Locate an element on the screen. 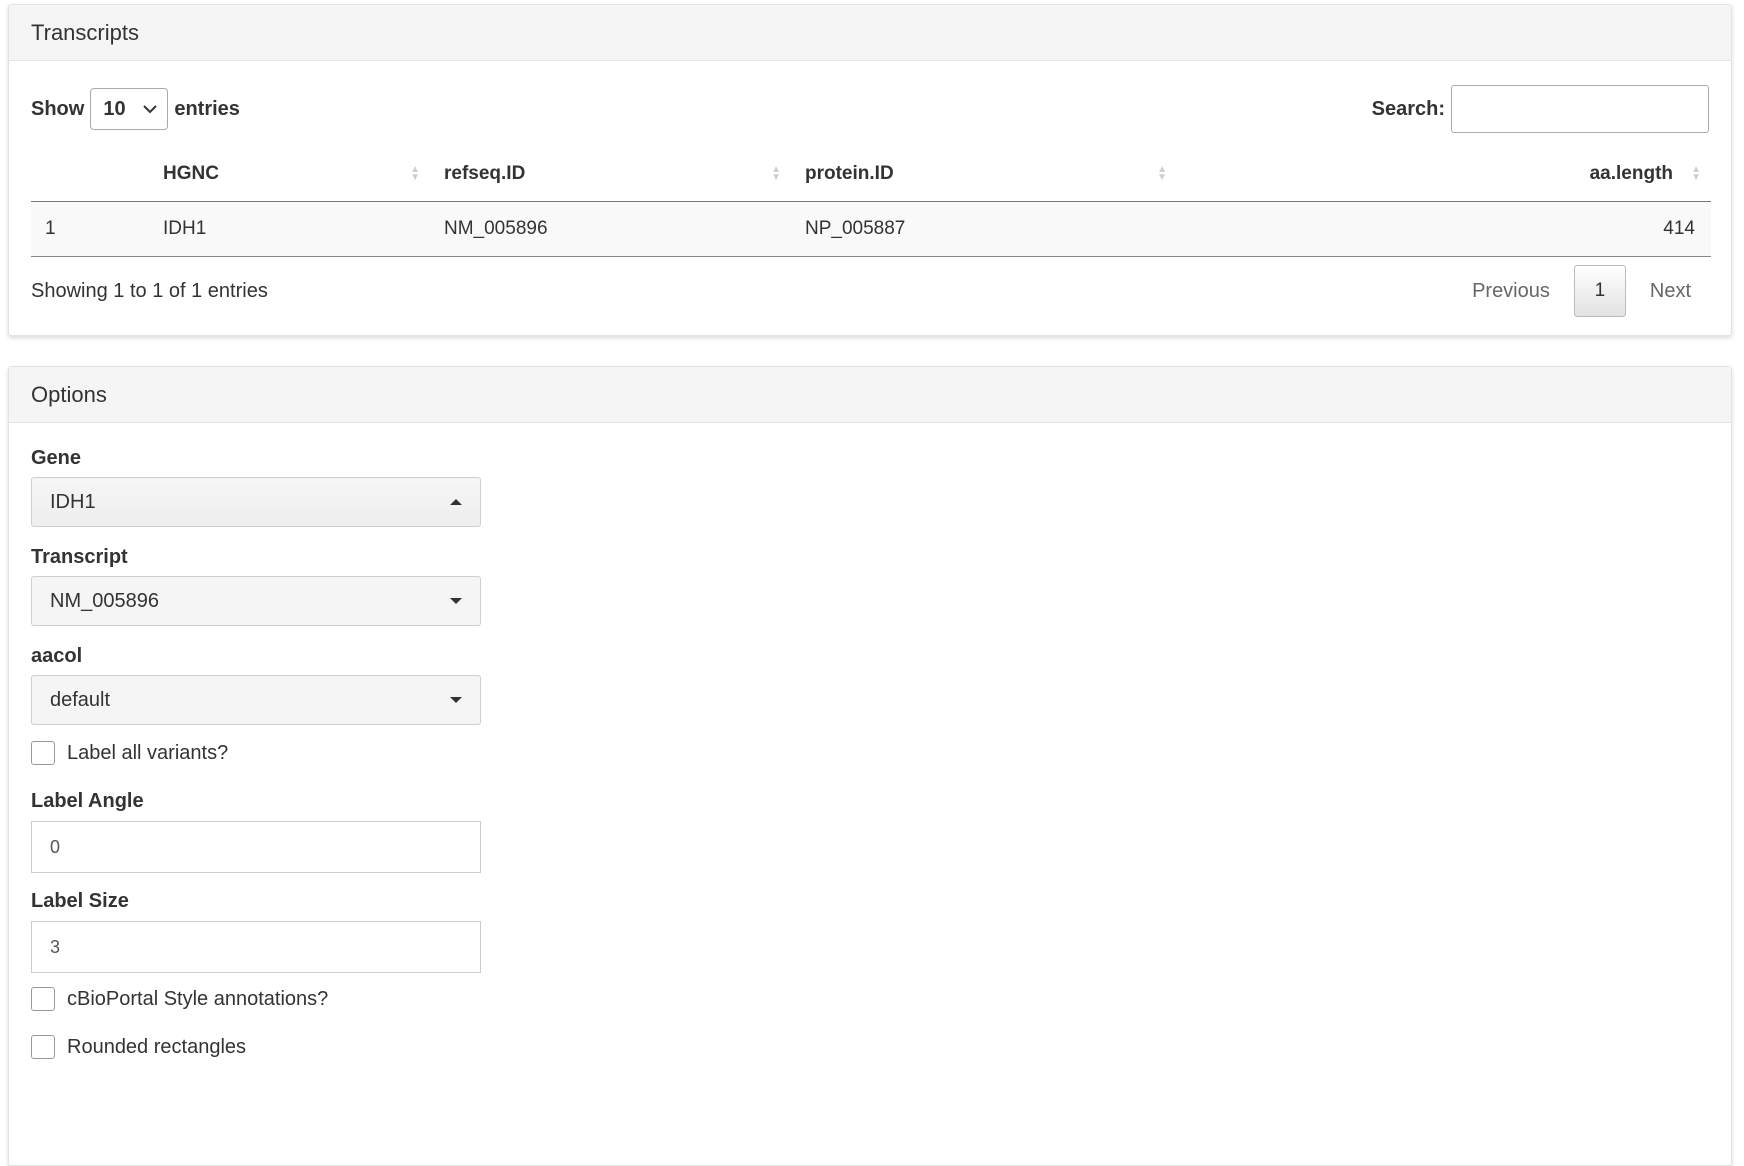  current-page-button: 1 is located at coordinates (1599, 291).